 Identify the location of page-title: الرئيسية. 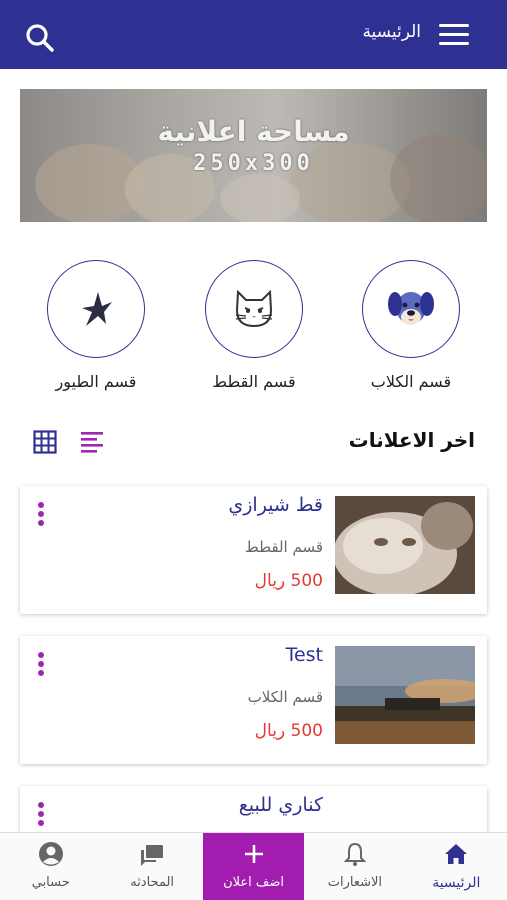
(391, 32).